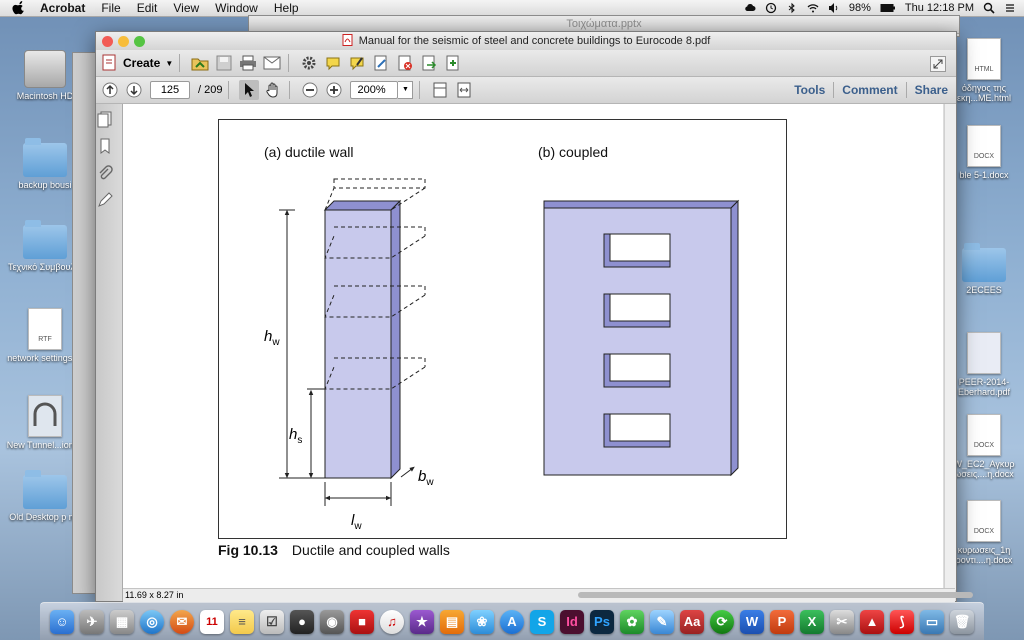 This screenshot has width=1024, height=640. What do you see at coordinates (602, 621) in the screenshot?
I see `dock-photoshop-icon: Ps` at bounding box center [602, 621].